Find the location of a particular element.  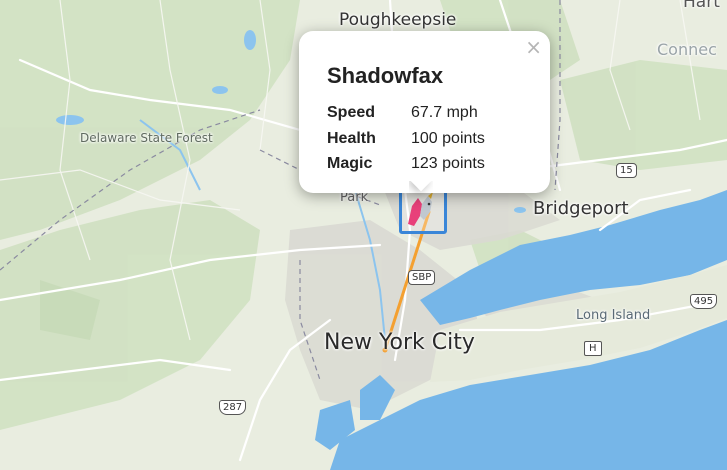

stat-label: Speed is located at coordinates (351, 112).